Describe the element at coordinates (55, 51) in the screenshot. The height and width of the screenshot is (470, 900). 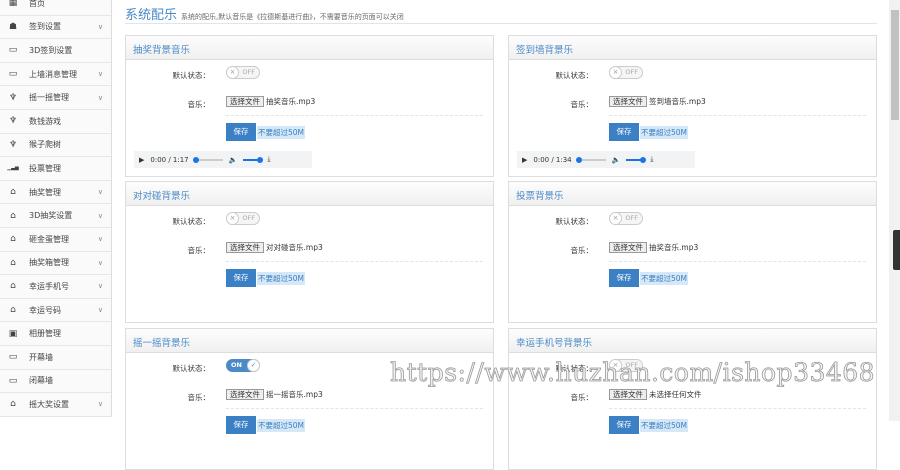
I see `sidebar-item: ▭ 3D签到设置` at that location.